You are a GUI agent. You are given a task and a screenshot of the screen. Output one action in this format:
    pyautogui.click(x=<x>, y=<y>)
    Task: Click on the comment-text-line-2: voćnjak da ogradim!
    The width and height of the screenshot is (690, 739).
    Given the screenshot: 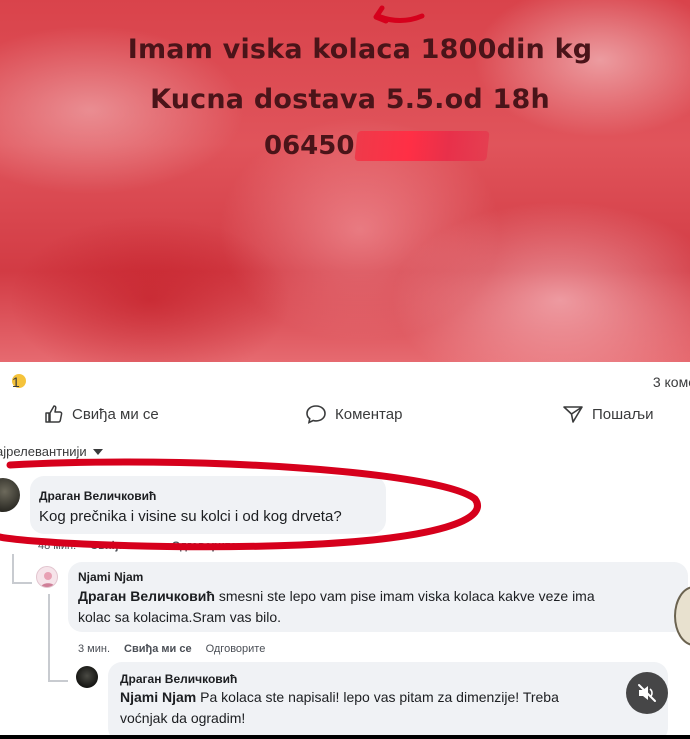 What is the action you would take?
    pyautogui.click(x=183, y=718)
    